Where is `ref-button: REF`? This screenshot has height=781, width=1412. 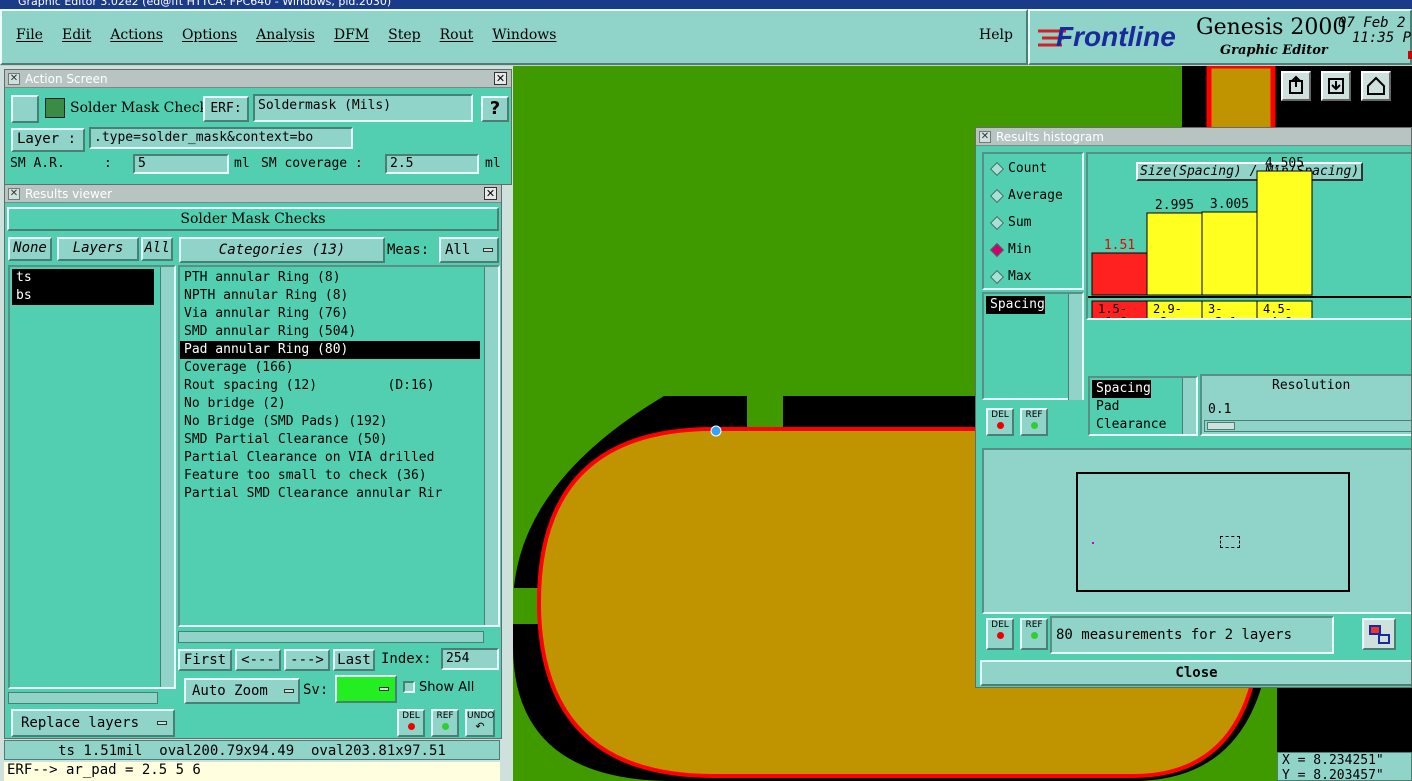 ref-button: REF is located at coordinates (445, 723).